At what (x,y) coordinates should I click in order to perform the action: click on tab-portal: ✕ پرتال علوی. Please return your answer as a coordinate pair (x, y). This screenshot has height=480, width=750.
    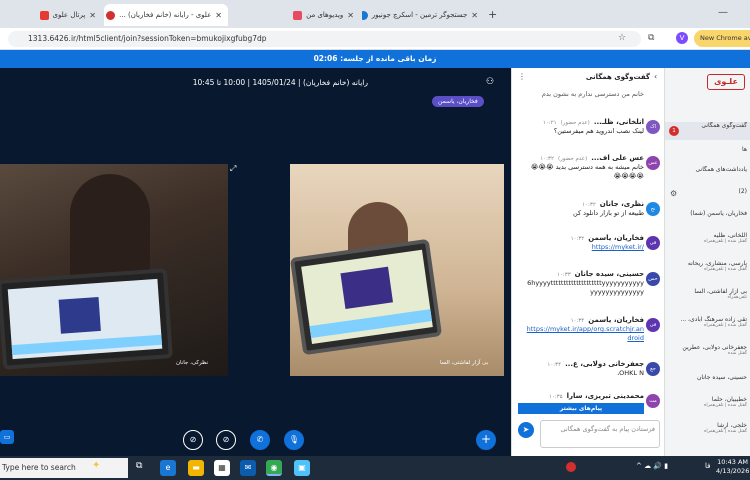
    Looking at the image, I should click on (52, 15).